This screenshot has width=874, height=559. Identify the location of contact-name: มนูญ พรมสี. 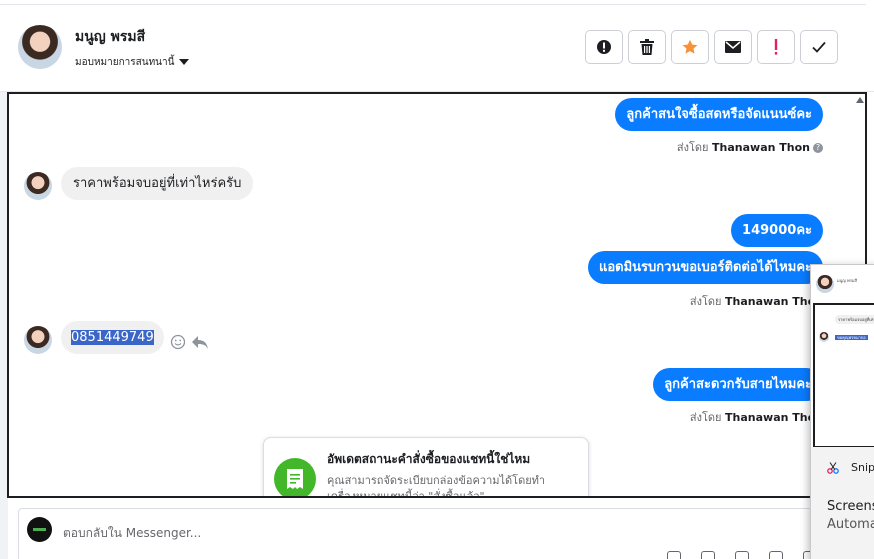
(110, 37).